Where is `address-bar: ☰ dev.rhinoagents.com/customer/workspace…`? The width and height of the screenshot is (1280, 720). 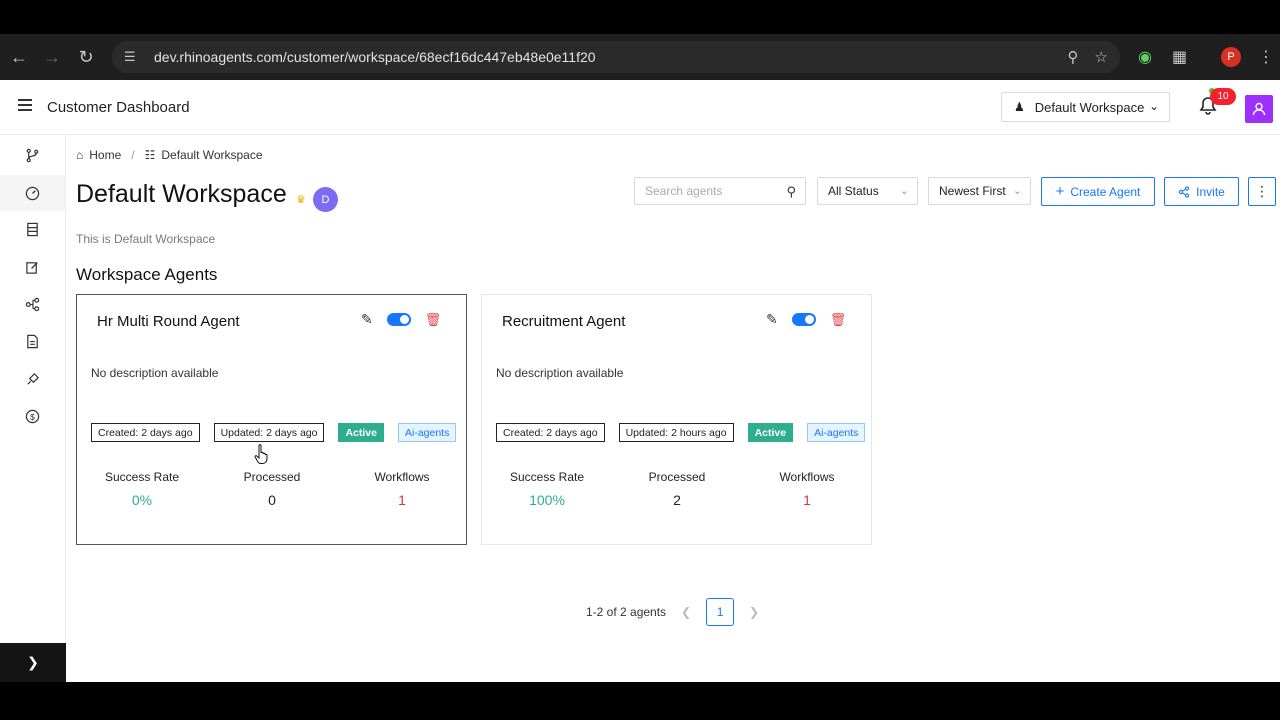 address-bar: ☰ dev.rhinoagents.com/customer/workspace… is located at coordinates (616, 57).